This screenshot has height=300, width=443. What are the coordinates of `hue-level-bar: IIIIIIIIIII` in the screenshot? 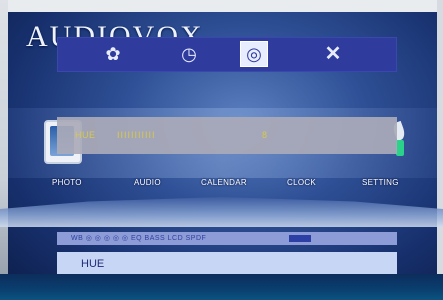 It's located at (136, 135).